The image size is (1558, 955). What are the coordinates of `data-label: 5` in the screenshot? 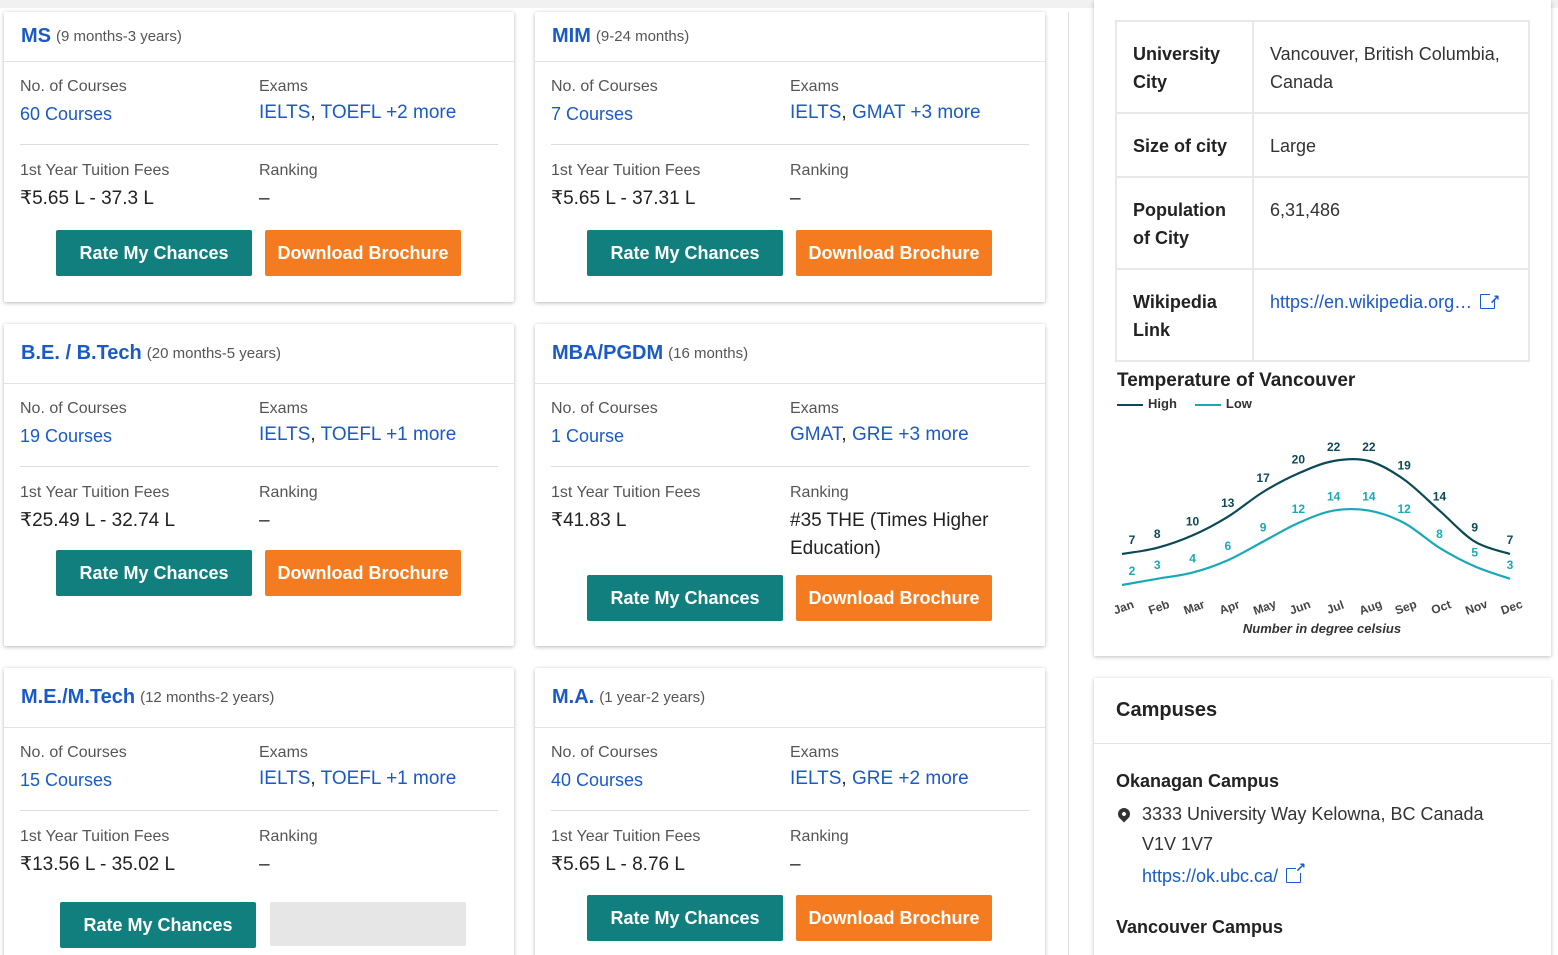 It's located at (1474, 552).